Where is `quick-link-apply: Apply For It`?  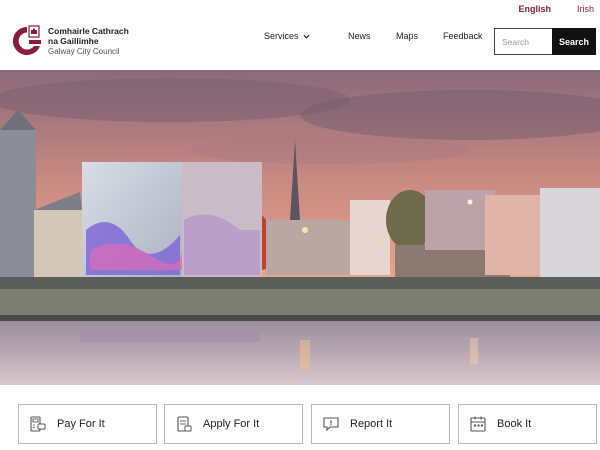
quick-link-apply: Apply For It is located at coordinates (233, 424).